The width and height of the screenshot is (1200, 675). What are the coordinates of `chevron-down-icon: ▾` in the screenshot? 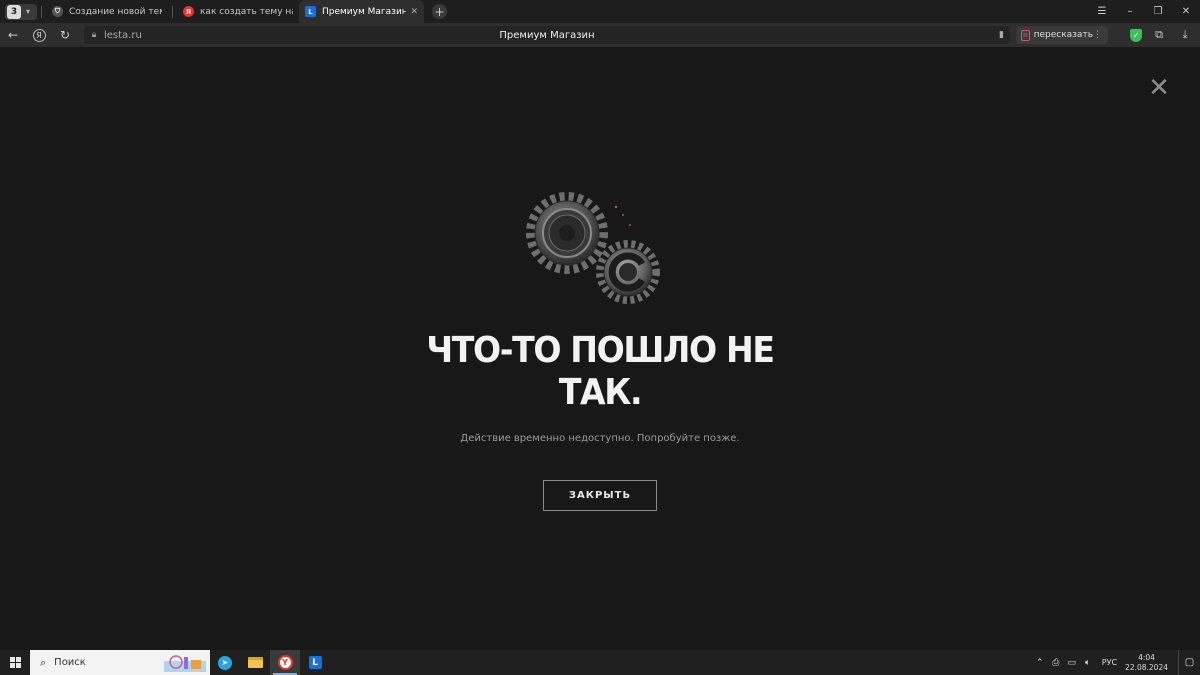 It's located at (27, 11).